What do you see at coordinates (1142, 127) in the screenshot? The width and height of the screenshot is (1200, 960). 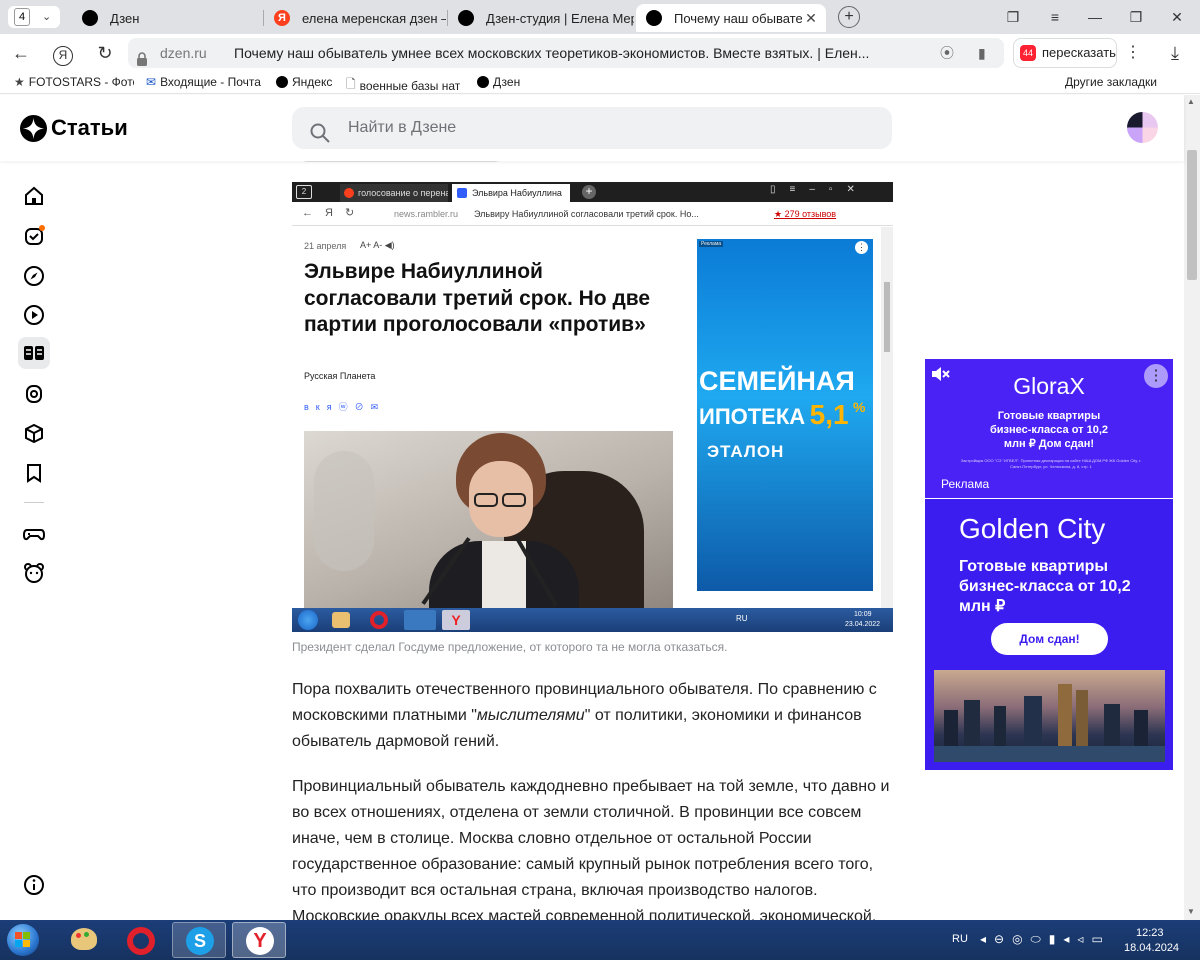 I see `avatar` at bounding box center [1142, 127].